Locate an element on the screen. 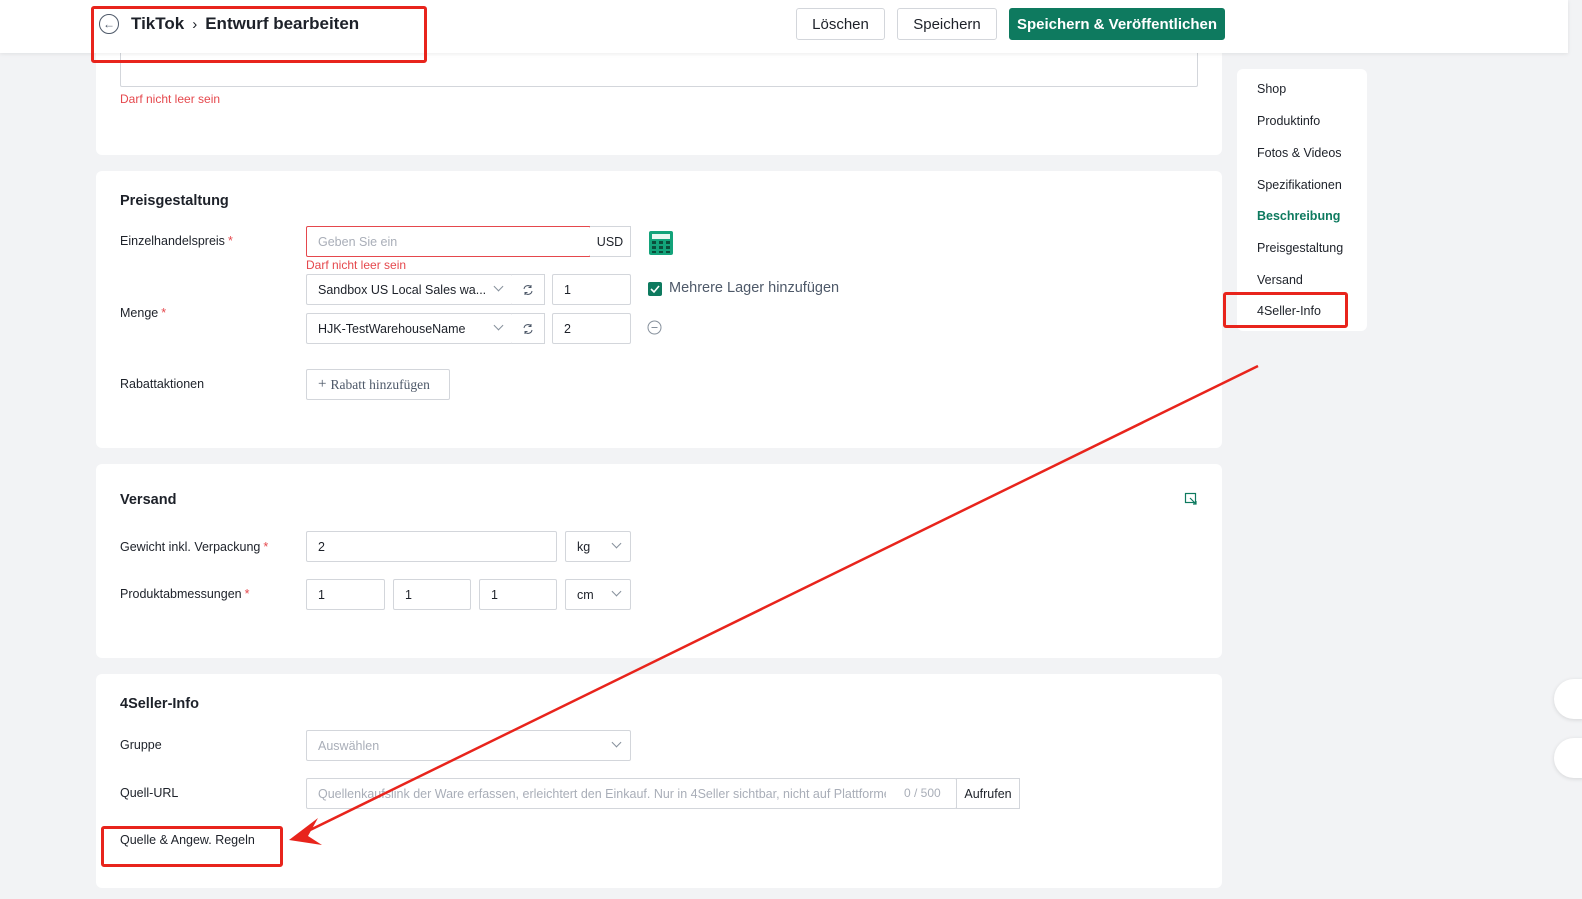  calculator-icon is located at coordinates (661, 243).